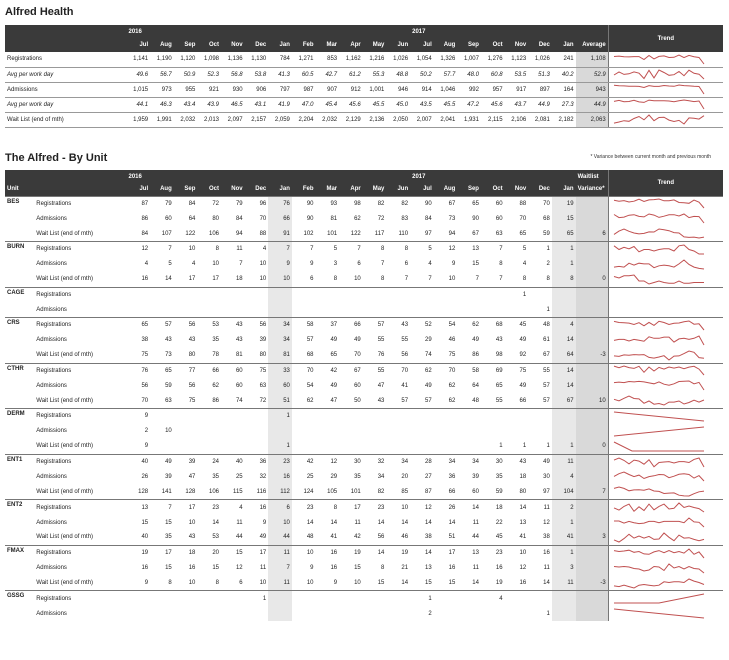 Image resolution: width=729 pixels, height=660 pixels. I want to click on cell-value: 46, so click(452, 340).